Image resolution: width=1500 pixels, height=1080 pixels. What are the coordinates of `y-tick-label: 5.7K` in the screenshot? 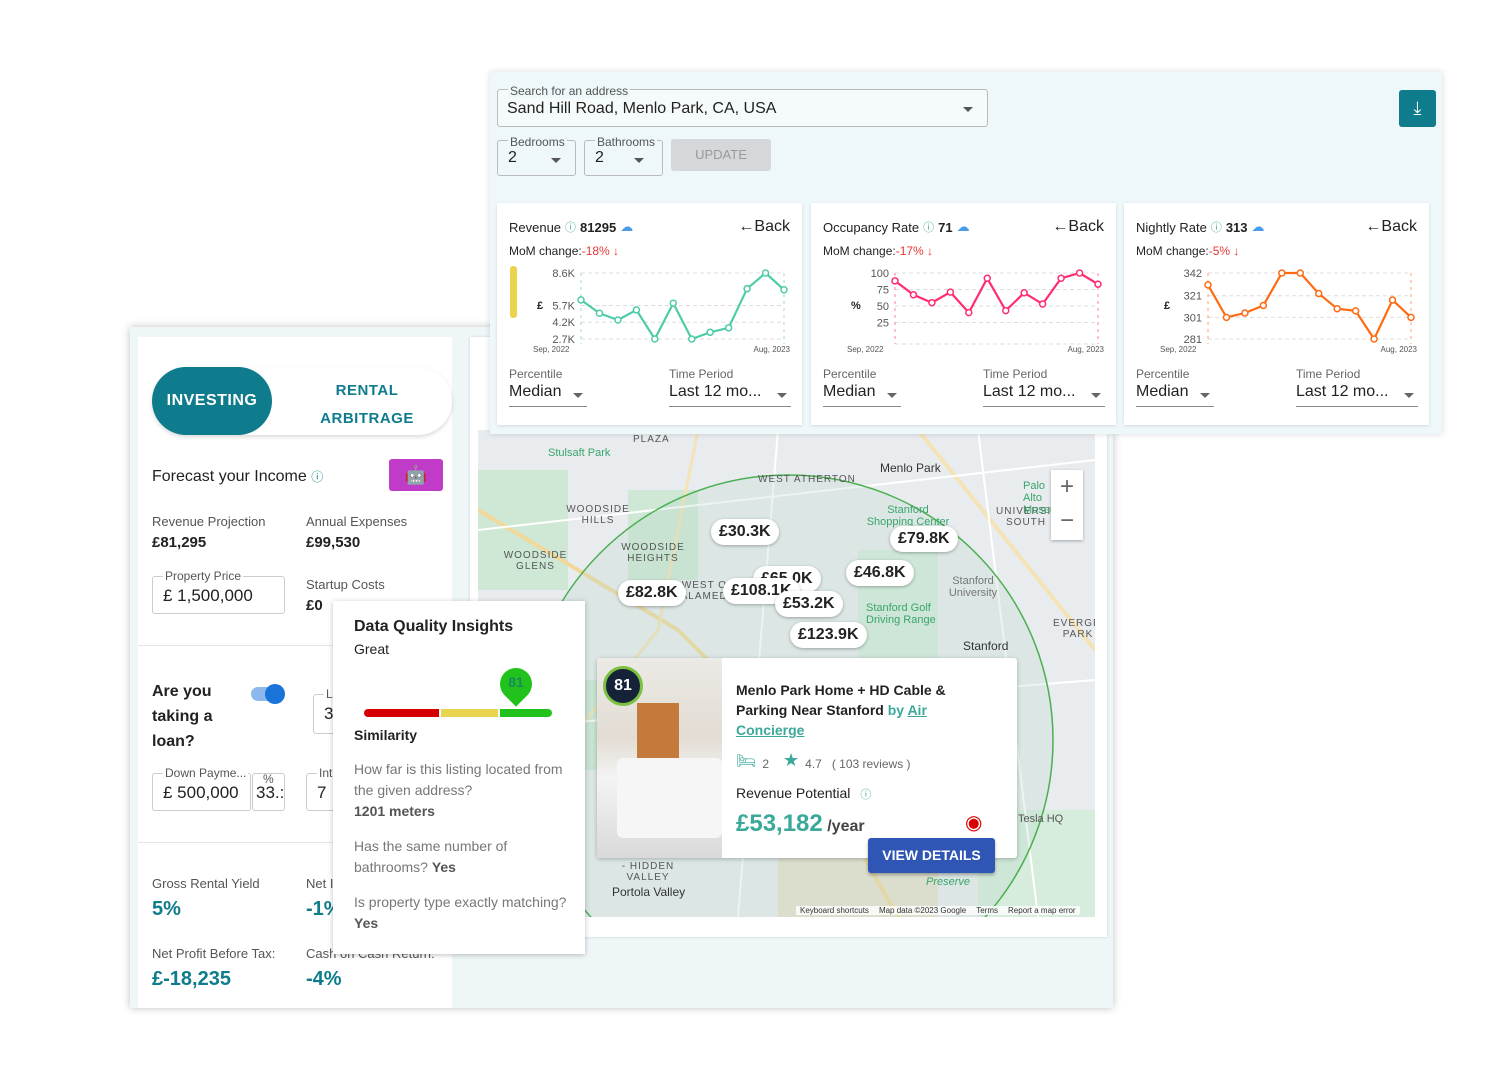 It's located at (563, 306).